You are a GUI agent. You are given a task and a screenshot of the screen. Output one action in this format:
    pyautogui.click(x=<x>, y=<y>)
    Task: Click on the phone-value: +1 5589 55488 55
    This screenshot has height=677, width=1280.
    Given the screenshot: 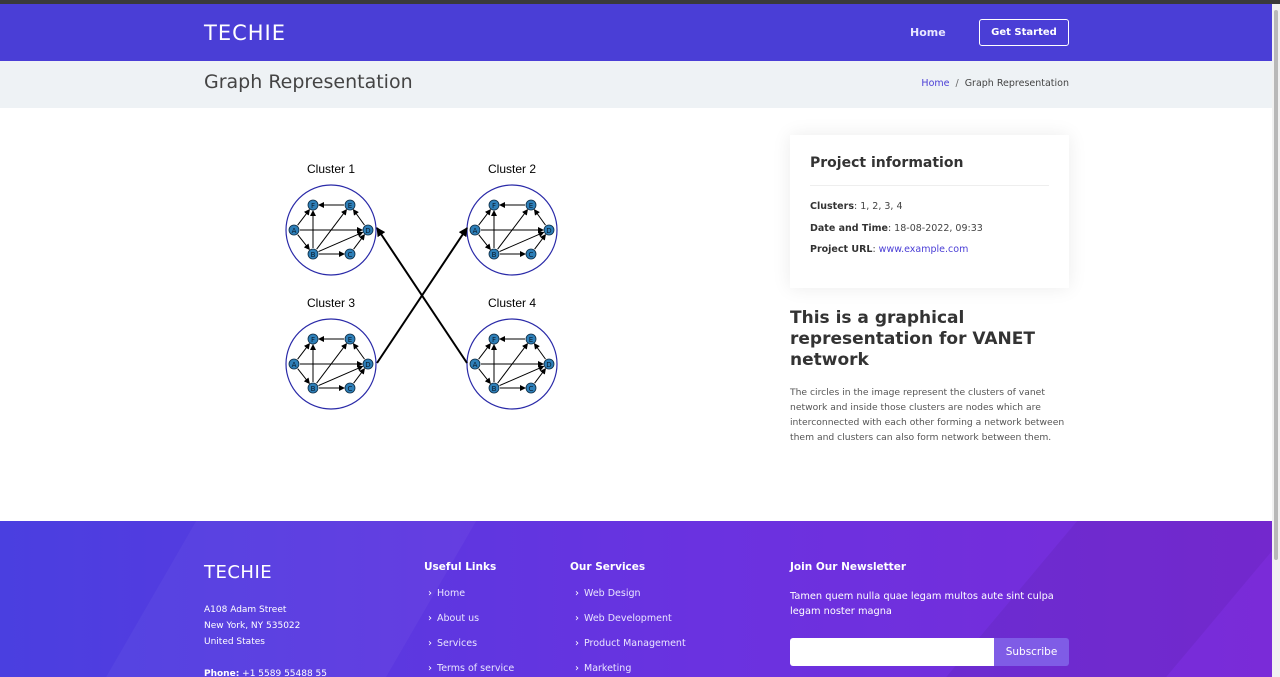 What is the action you would take?
    pyautogui.click(x=285, y=673)
    